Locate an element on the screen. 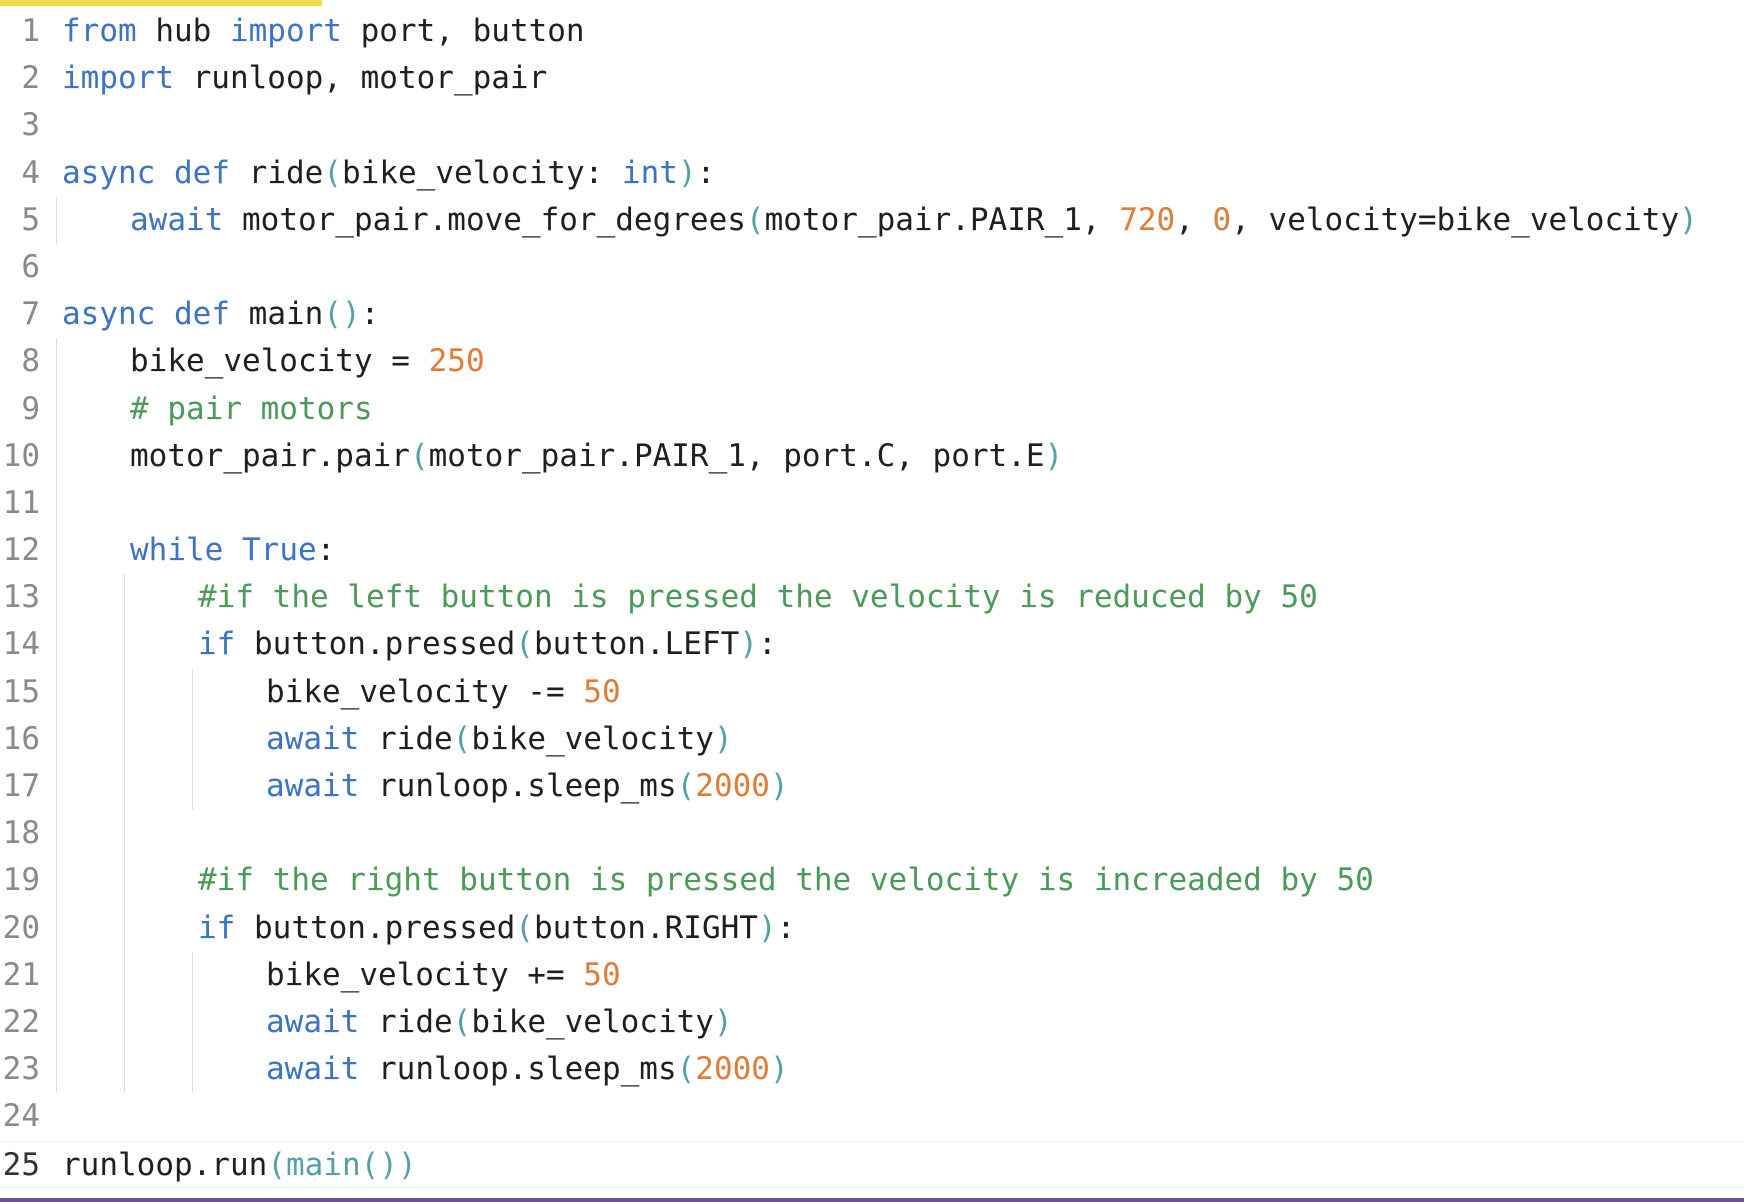  code-token: while is located at coordinates (177, 550).